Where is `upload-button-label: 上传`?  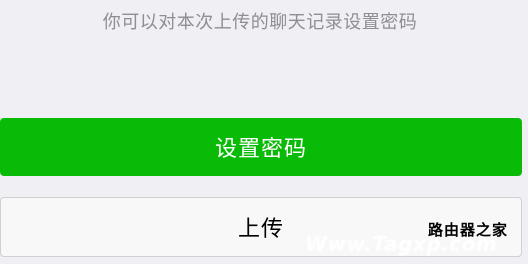 upload-button-label: 上传 is located at coordinates (260, 229).